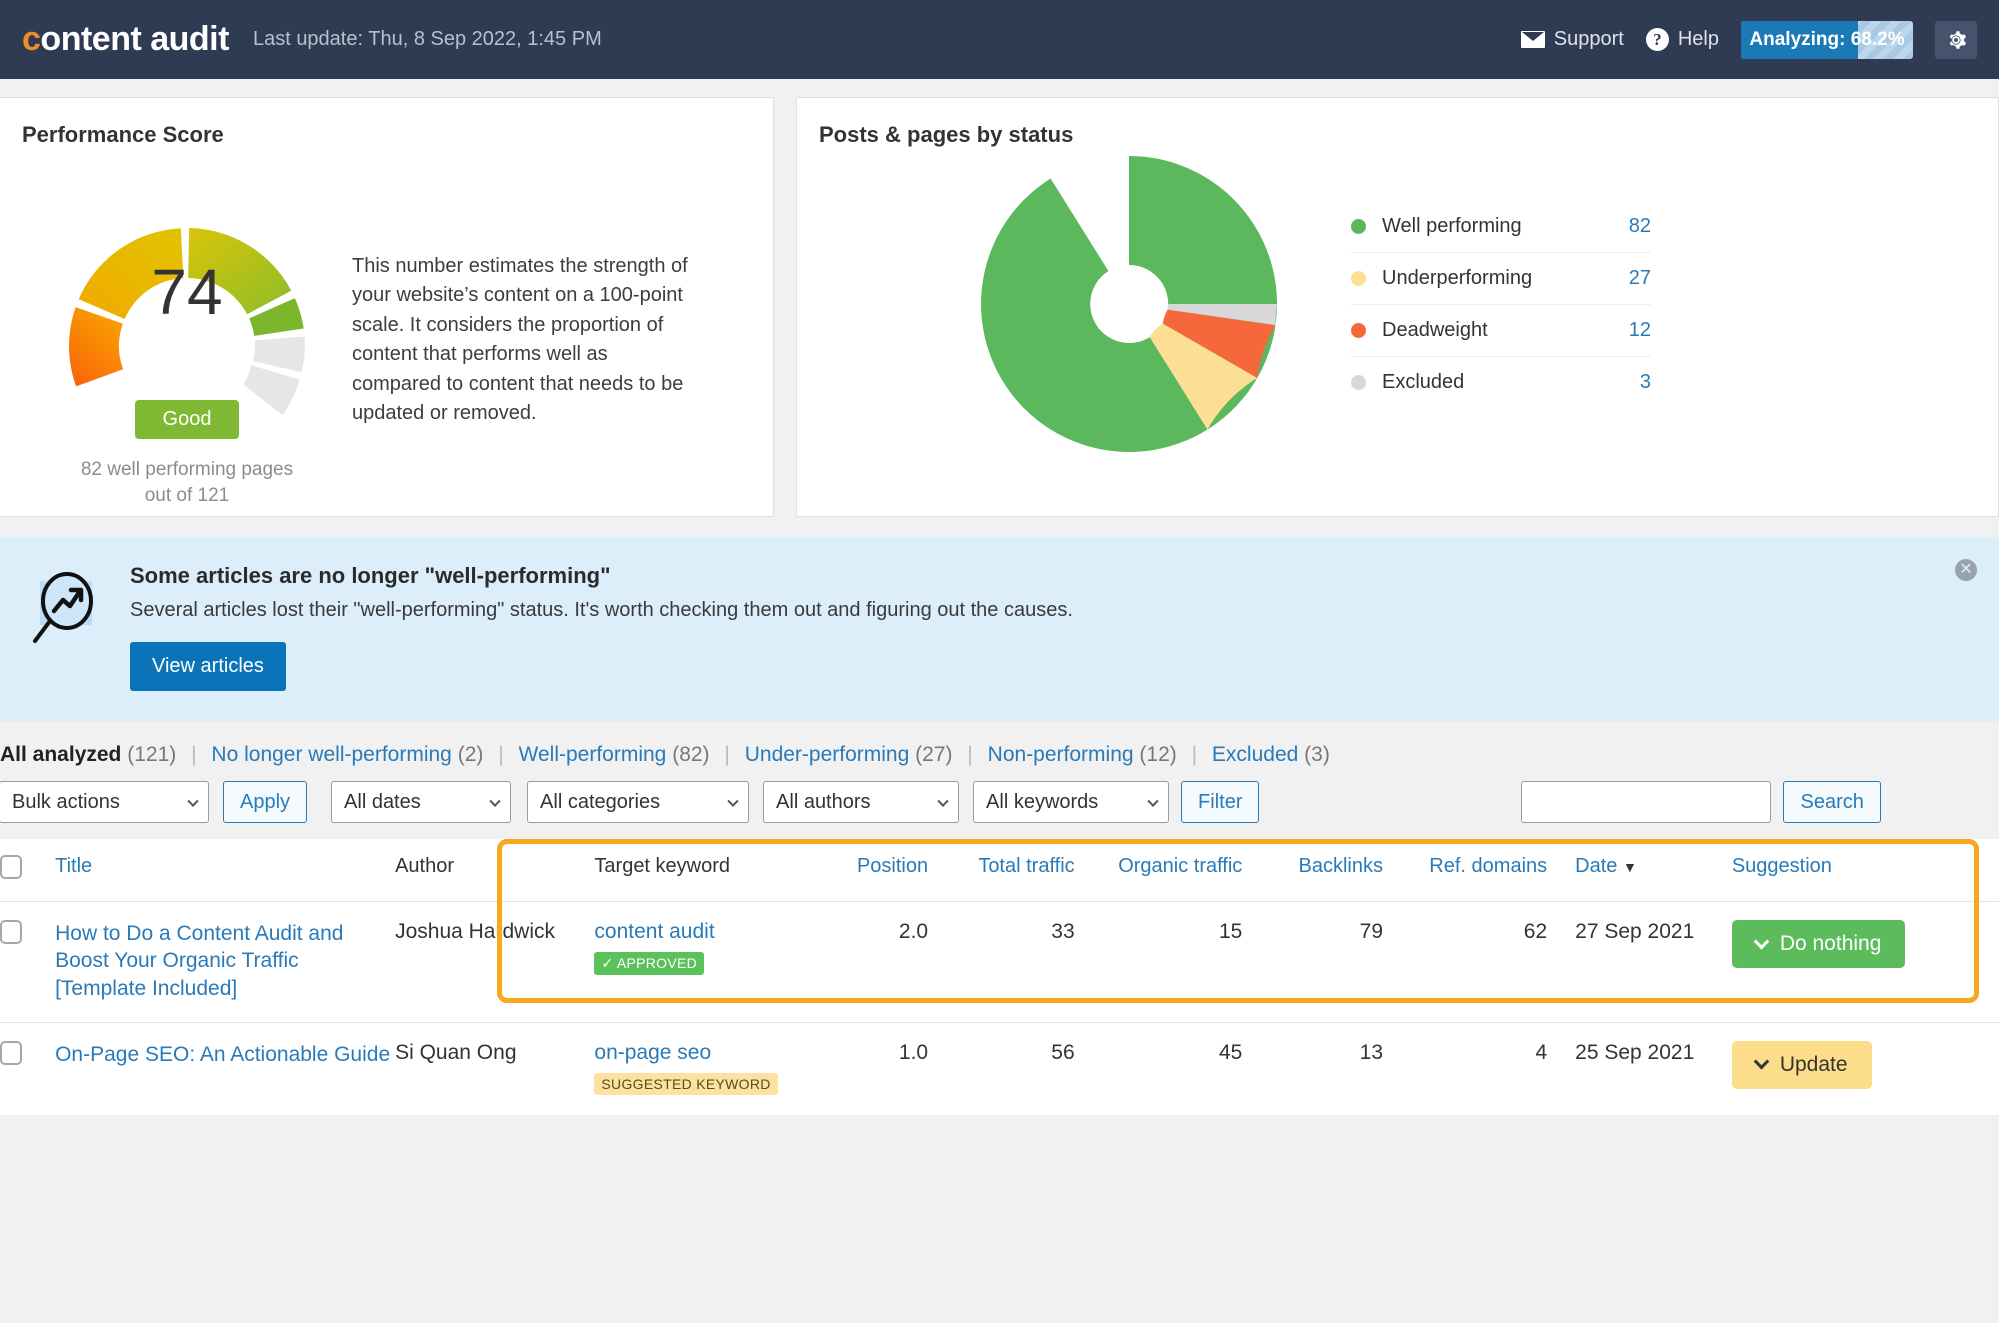 Image resolution: width=1999 pixels, height=1323 pixels. Describe the element at coordinates (662, 866) in the screenshot. I see `column-target-keyword-label: Target keyword` at that location.